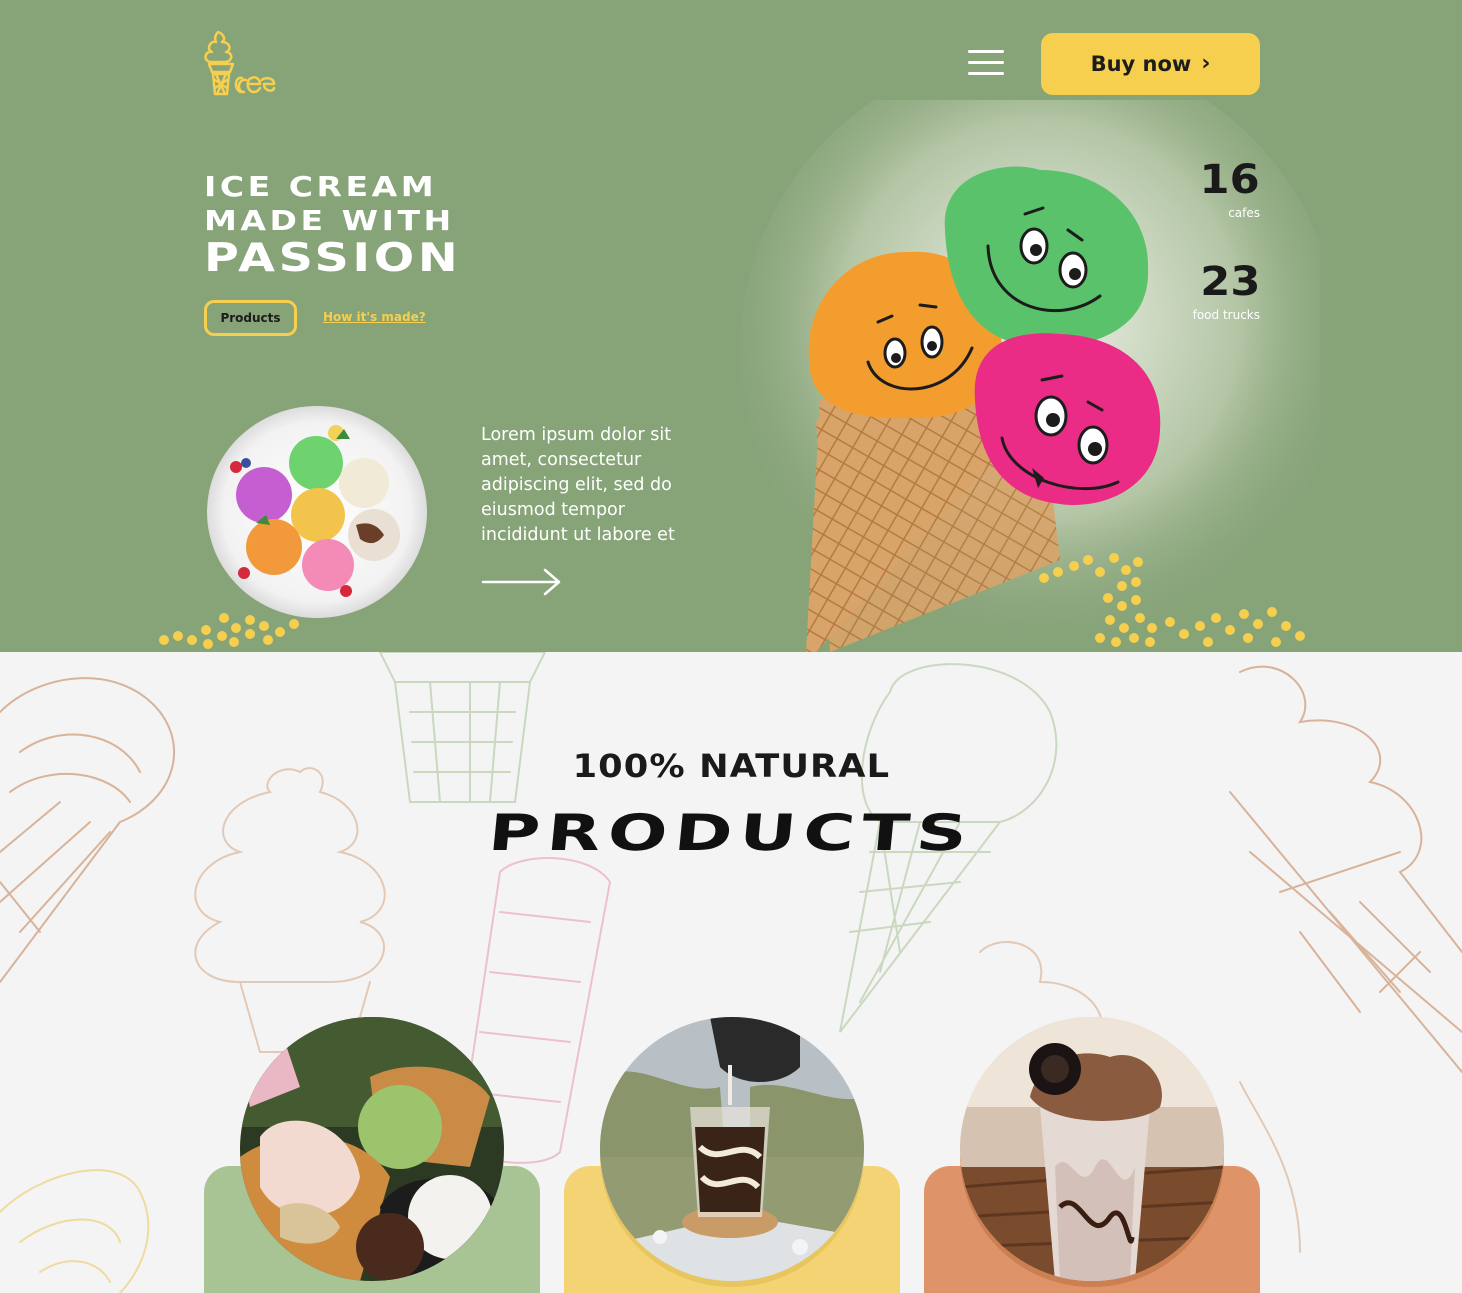 The height and width of the screenshot is (1293, 1462). Describe the element at coordinates (250, 318) in the screenshot. I see `products-button: Products` at that location.